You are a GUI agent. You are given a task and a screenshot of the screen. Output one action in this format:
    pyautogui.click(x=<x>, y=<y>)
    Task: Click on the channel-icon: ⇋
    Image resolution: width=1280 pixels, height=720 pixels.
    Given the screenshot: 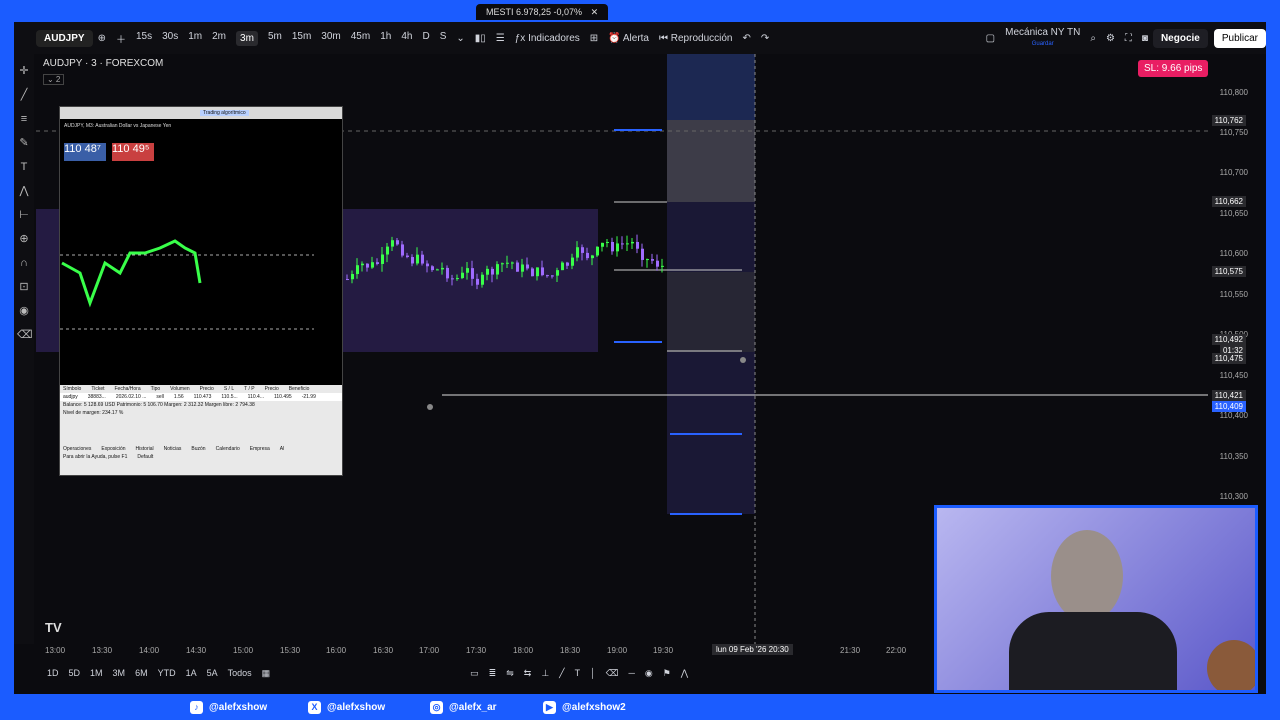 What is the action you would take?
    pyautogui.click(x=510, y=673)
    